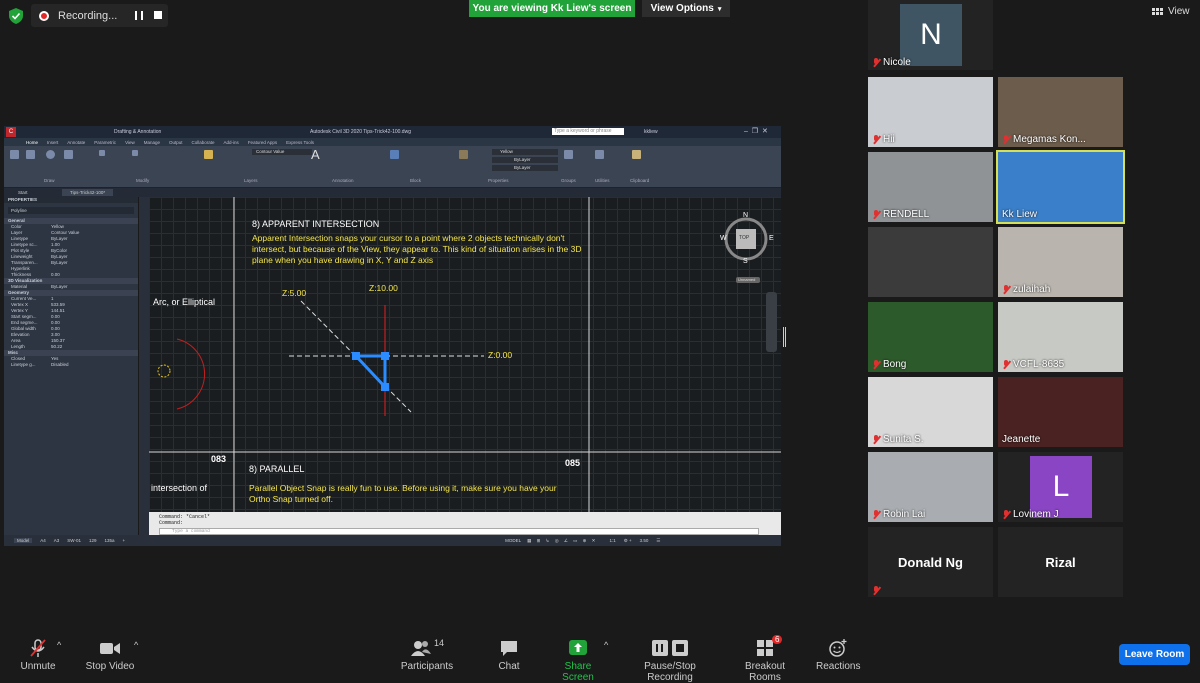 This screenshot has width=1200, height=683. I want to click on insert-block-icon, so click(394, 154).